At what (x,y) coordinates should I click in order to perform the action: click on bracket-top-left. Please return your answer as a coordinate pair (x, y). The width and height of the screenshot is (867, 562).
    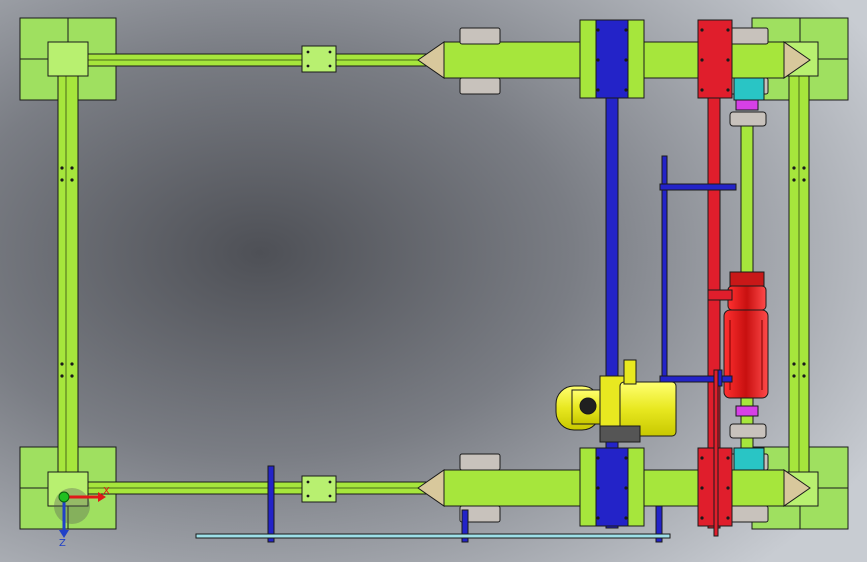
    Looking at the image, I should click on (68, 59).